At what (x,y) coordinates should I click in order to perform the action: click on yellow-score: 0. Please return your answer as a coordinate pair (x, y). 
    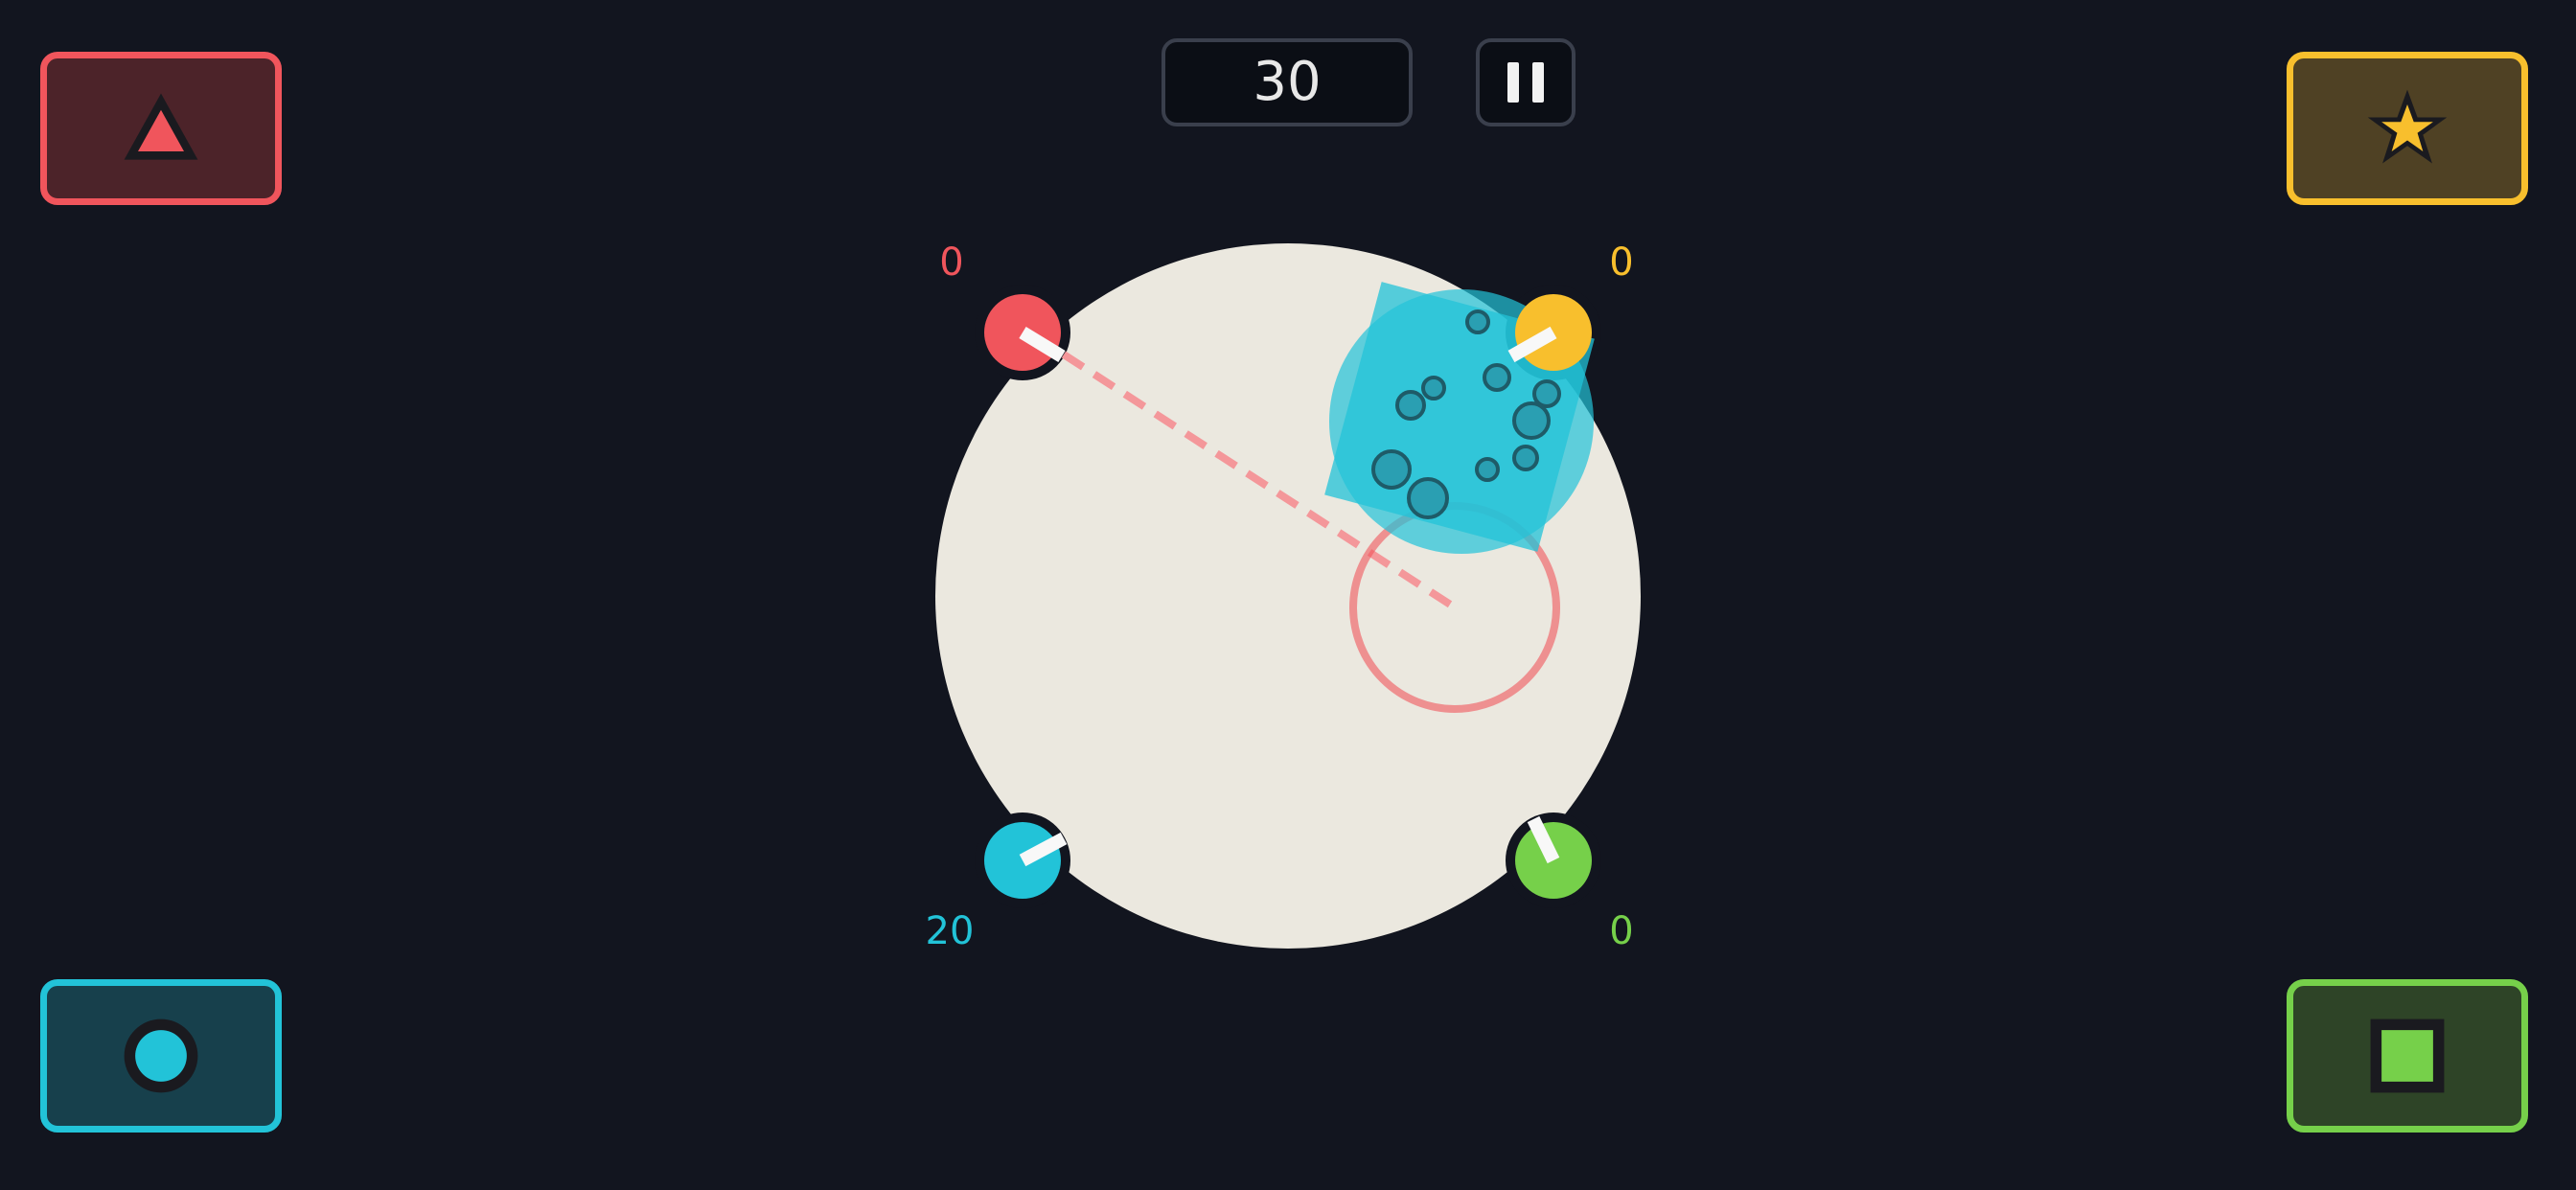
    Looking at the image, I should click on (1621, 263).